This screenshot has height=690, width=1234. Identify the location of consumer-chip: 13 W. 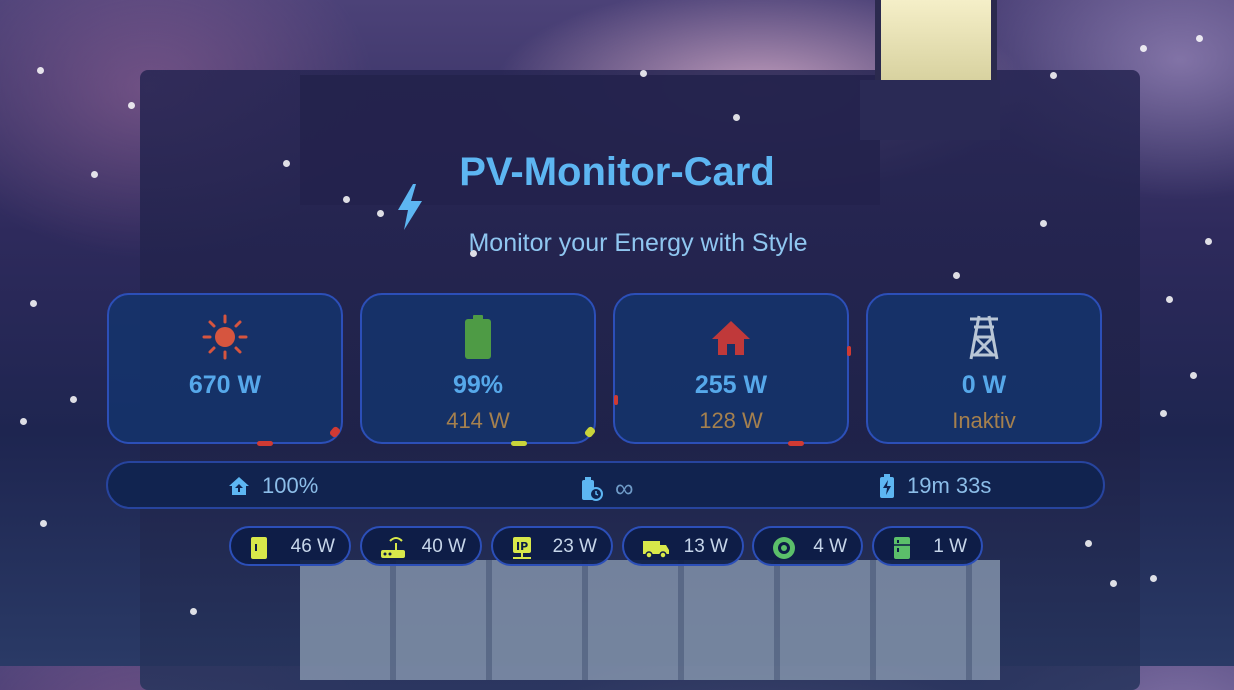
(683, 546).